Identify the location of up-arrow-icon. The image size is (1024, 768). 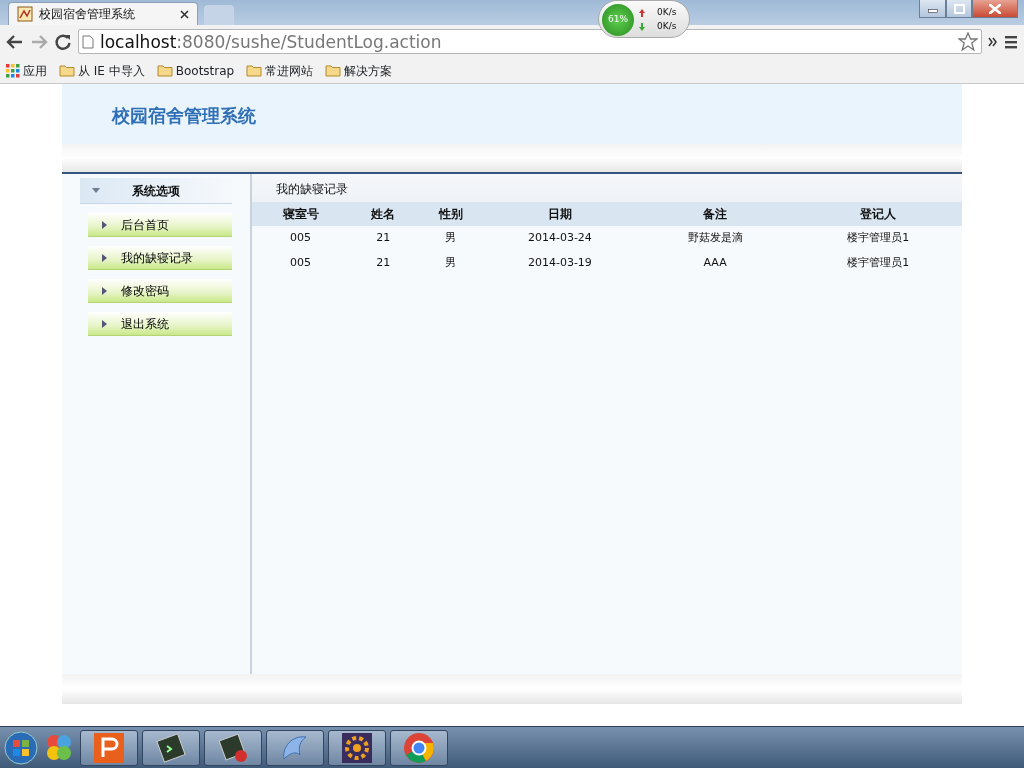
(642, 12).